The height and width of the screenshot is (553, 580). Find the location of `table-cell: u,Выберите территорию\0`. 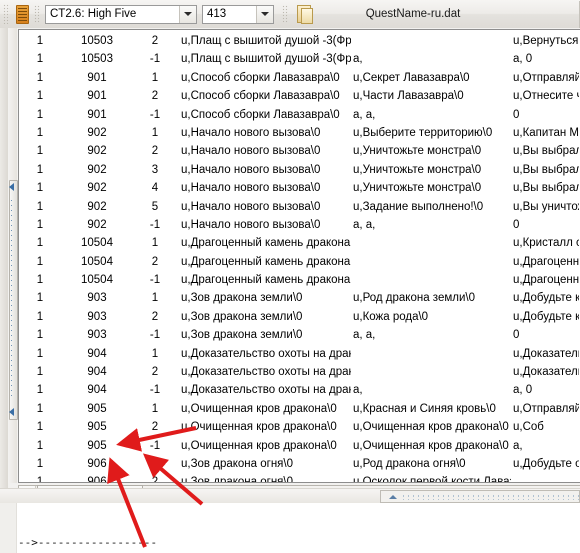

table-cell: u,Выберите территорию\0 is located at coordinates (431, 133).